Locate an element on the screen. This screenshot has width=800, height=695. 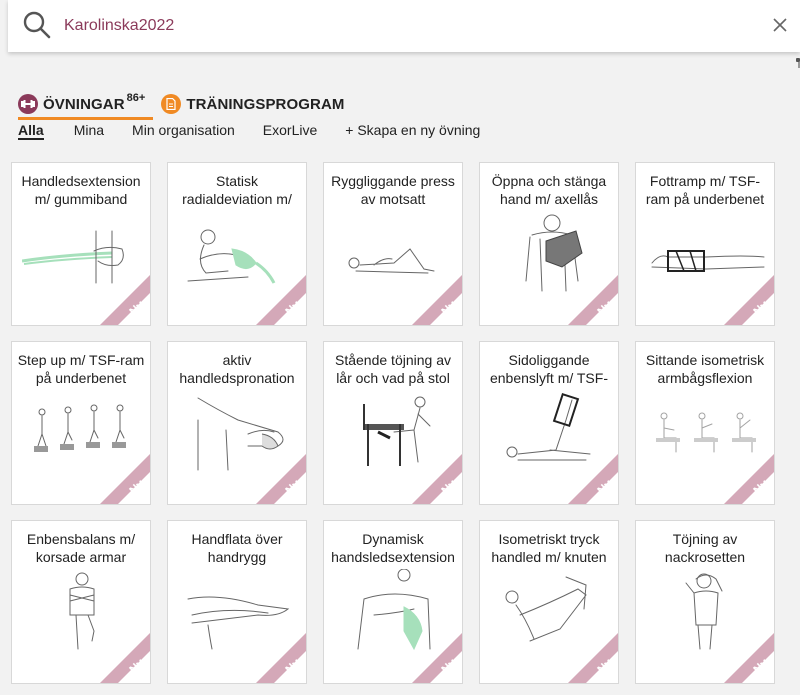
exercise-card: Sittande isometrisk armbågsflexion Ny is located at coordinates (705, 423).